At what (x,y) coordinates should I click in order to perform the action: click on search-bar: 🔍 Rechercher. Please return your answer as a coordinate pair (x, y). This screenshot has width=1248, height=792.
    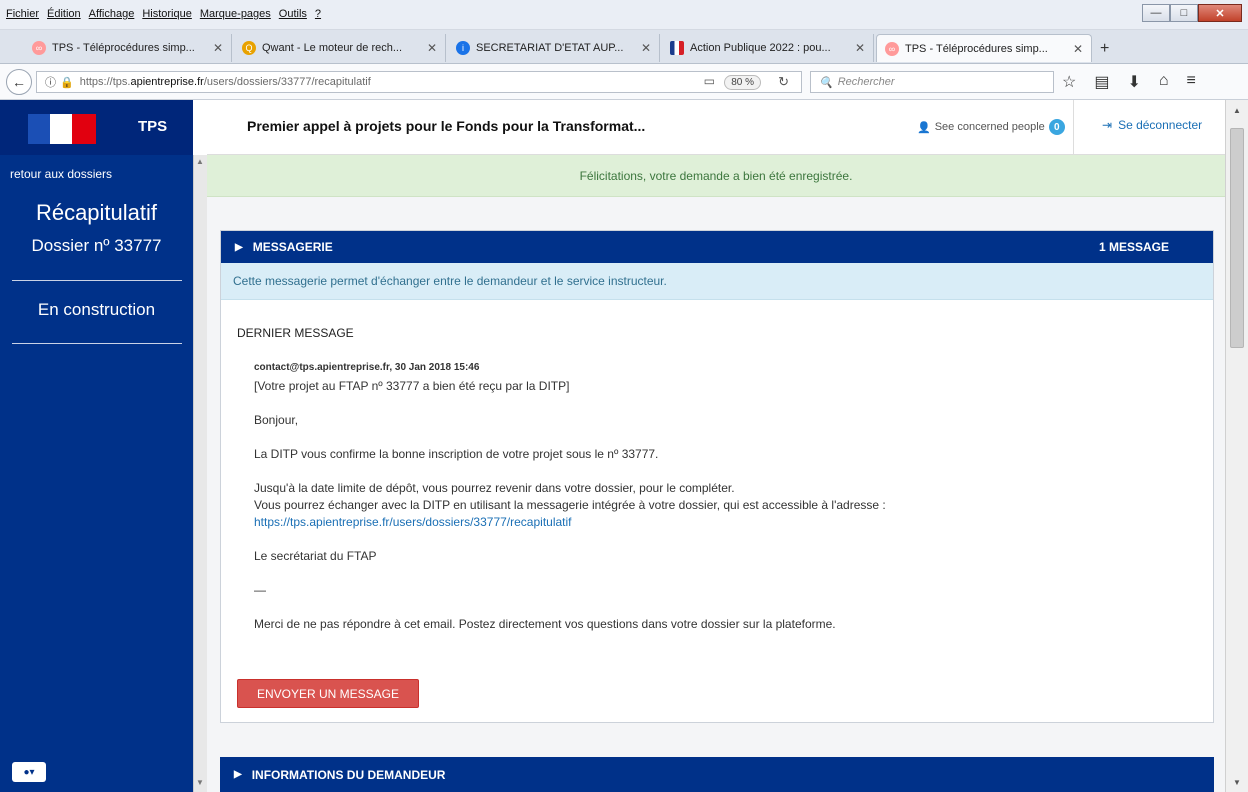
    Looking at the image, I should click on (932, 82).